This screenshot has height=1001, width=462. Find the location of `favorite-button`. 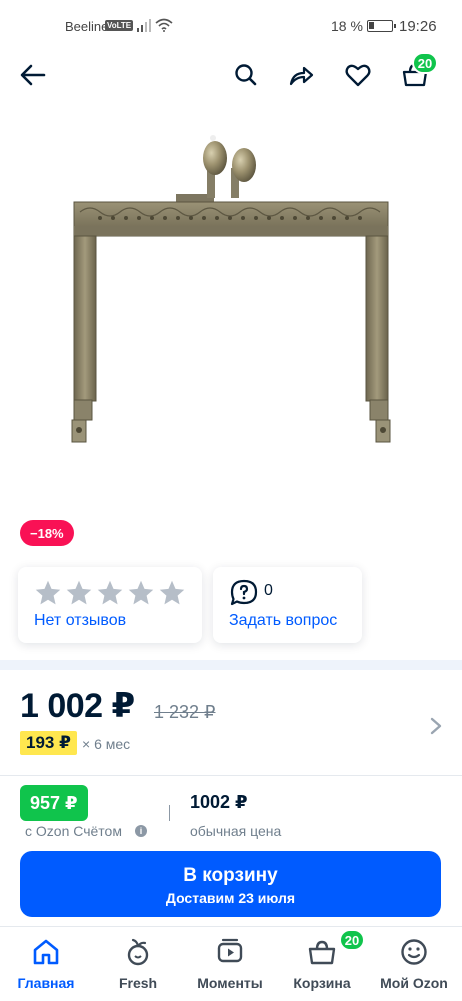

favorite-button is located at coordinates (358, 75).